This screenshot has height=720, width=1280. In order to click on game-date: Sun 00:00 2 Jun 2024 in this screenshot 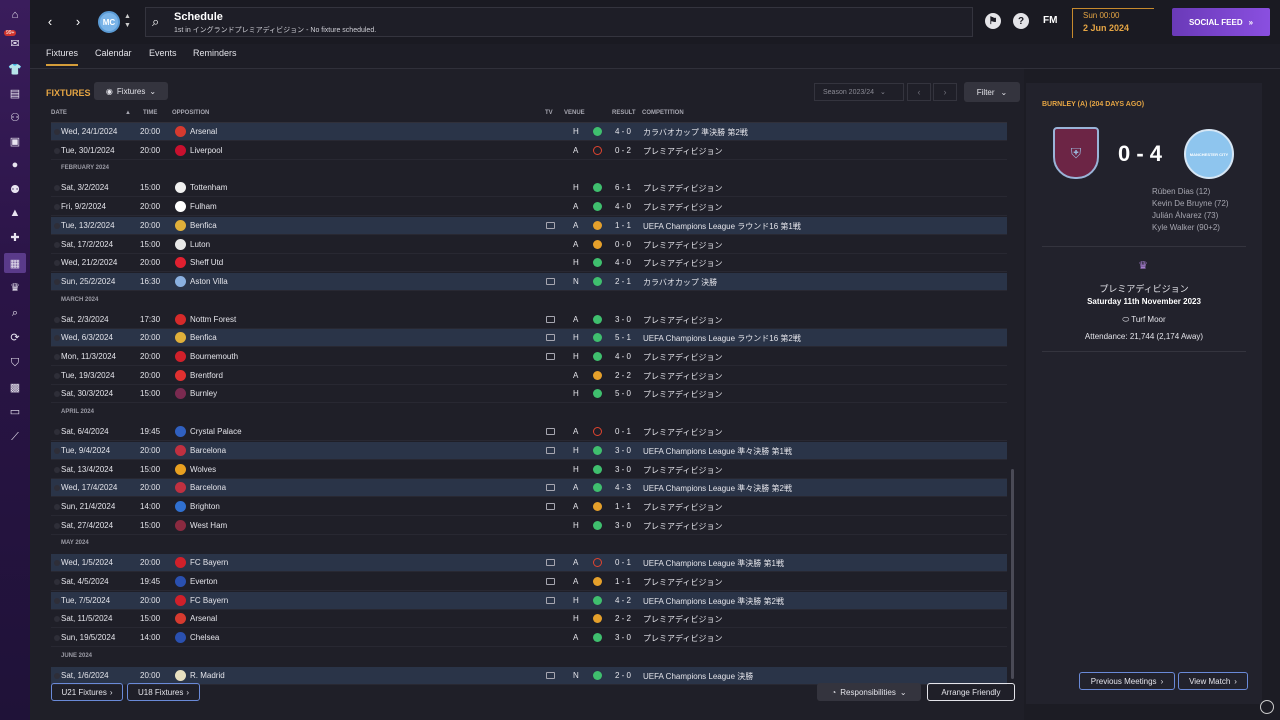, I will do `click(1113, 23)`.